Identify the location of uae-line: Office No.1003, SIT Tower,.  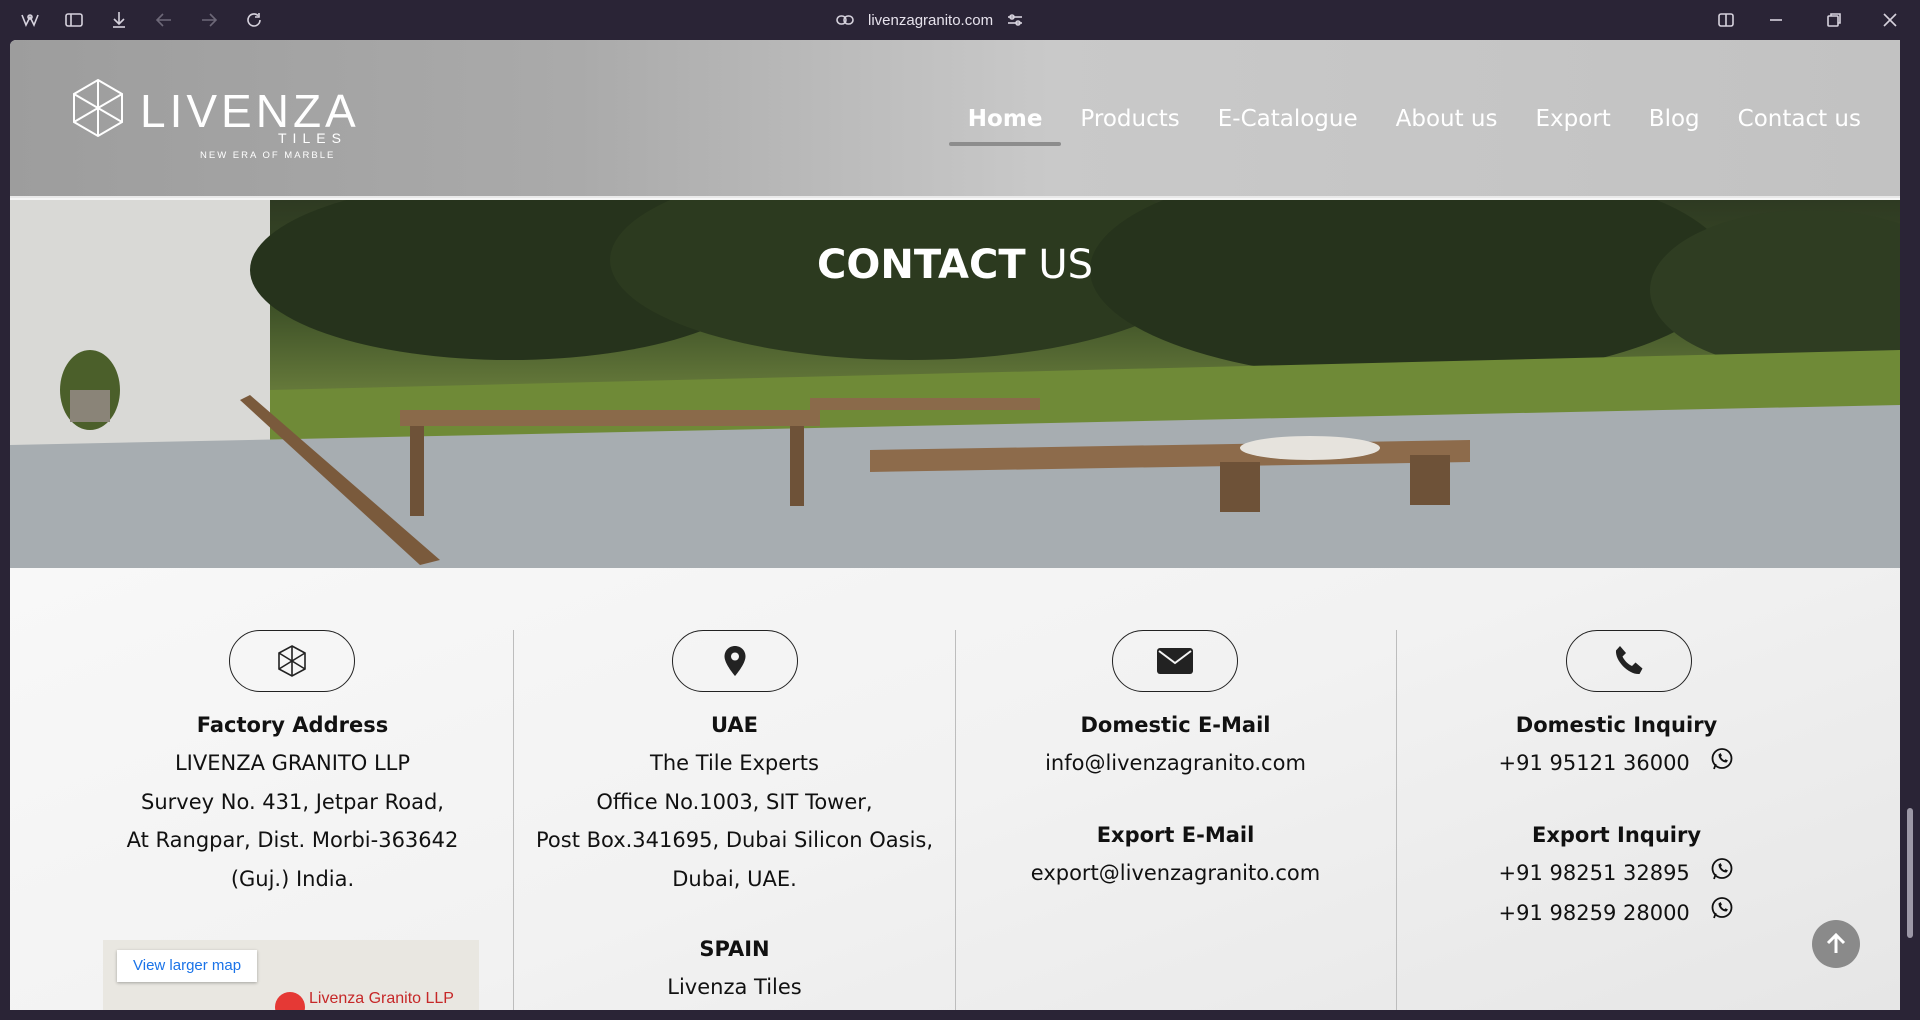
(734, 801).